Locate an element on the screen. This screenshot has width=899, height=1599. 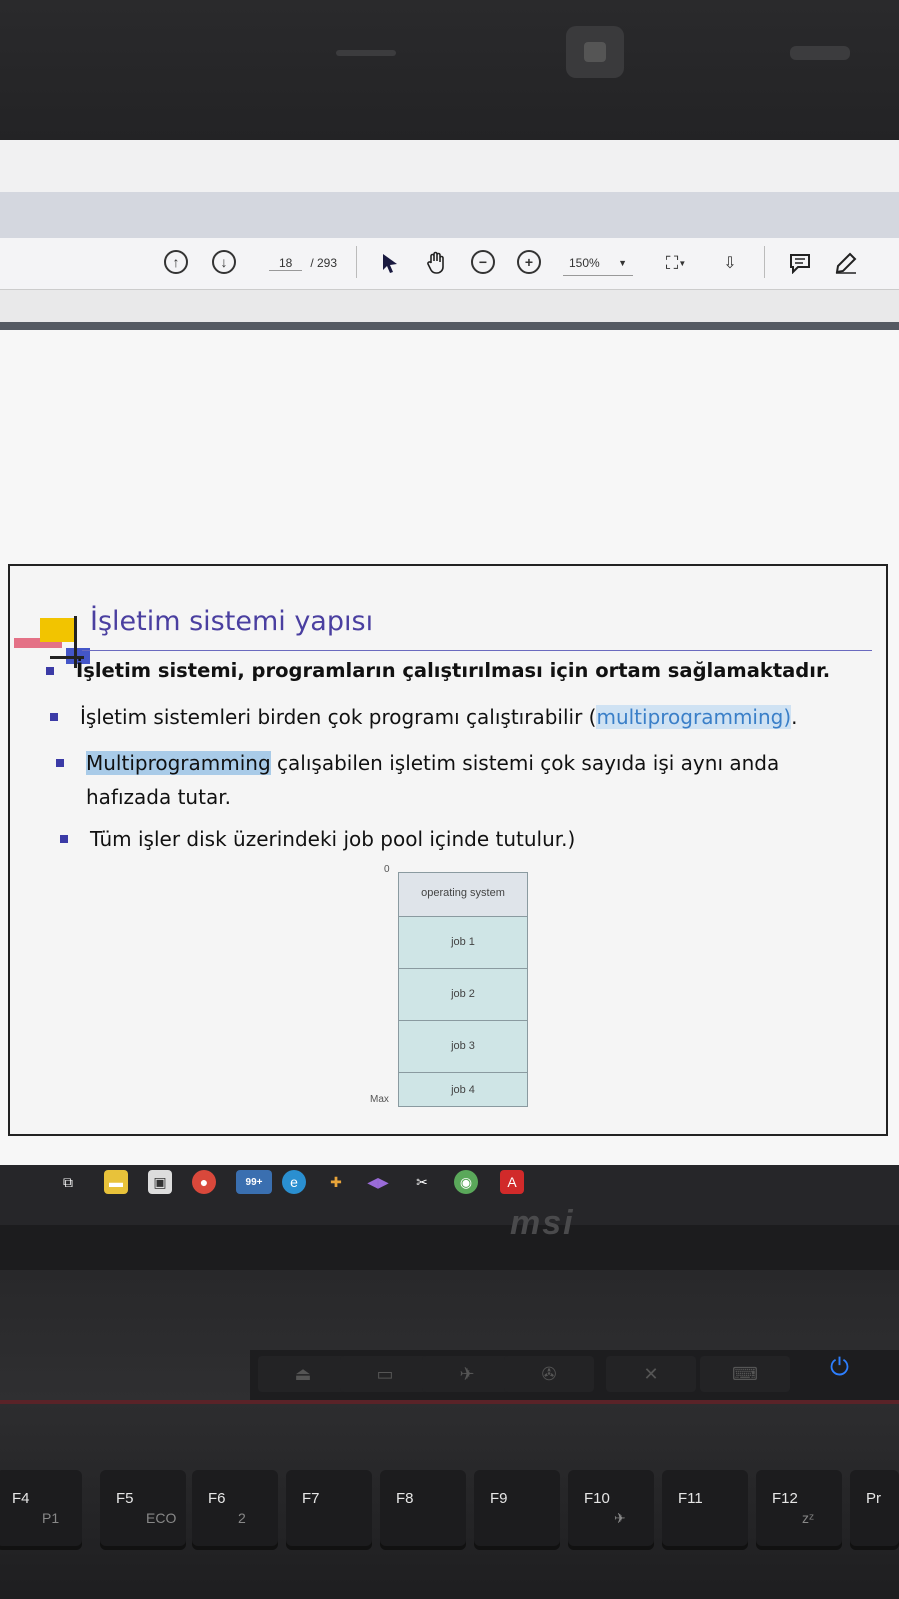
chevron-down-icon: ▼ is located at coordinates (622, 262).